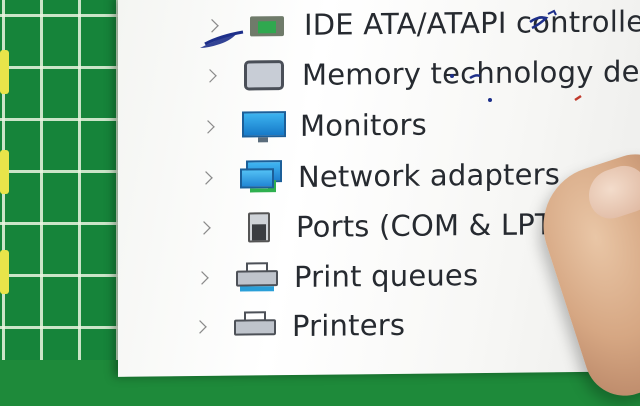  I want to click on category-ports: Ports (COM & LPT), so click(380, 226).